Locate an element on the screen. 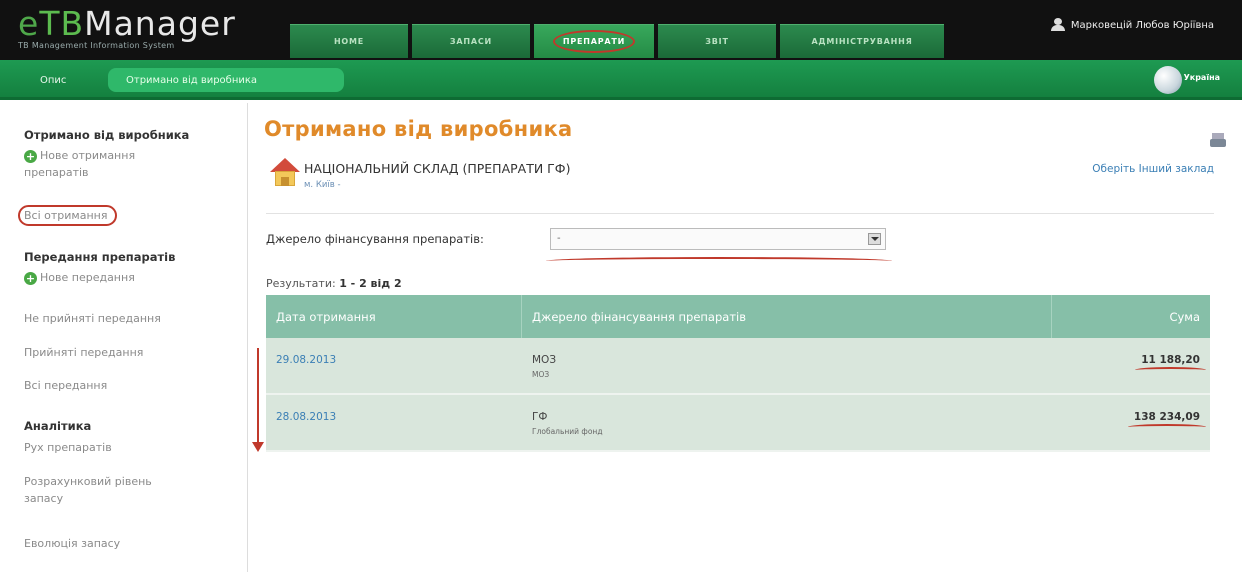 This screenshot has width=1242, height=572. nav-tab-drugs-label: ПРЕПАРАТИ is located at coordinates (594, 41).